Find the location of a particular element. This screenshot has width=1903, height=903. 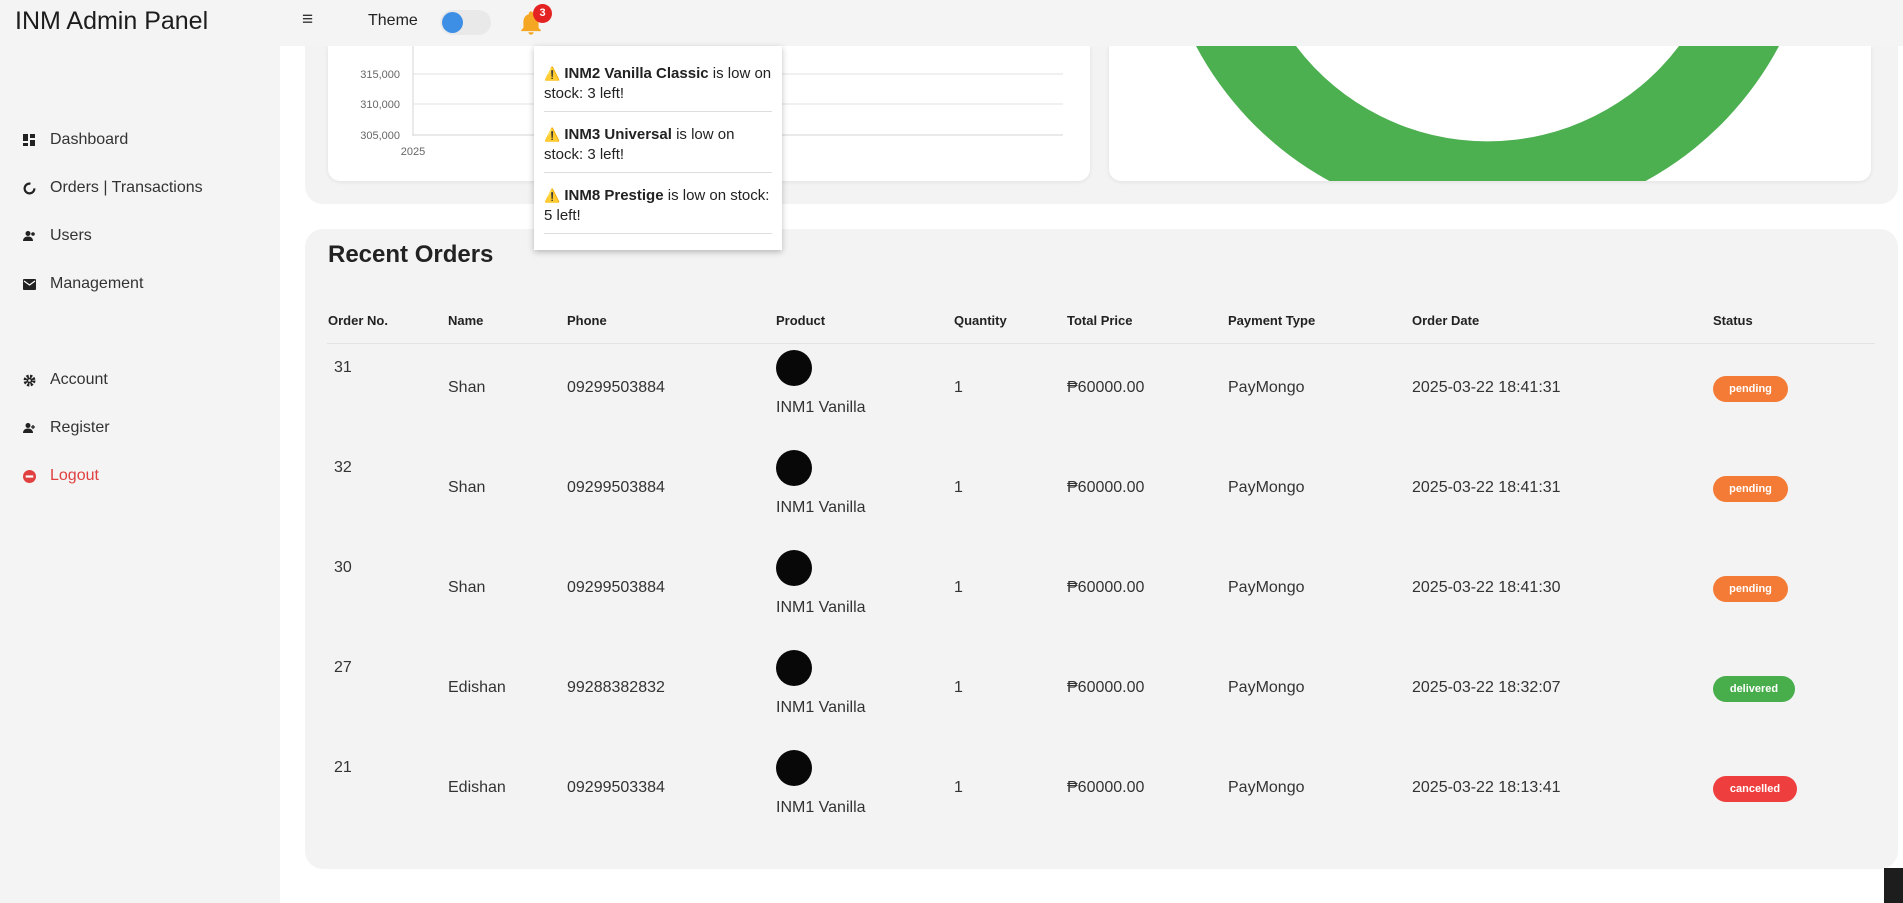

hamburger-icon: ≡ is located at coordinates (307, 20).